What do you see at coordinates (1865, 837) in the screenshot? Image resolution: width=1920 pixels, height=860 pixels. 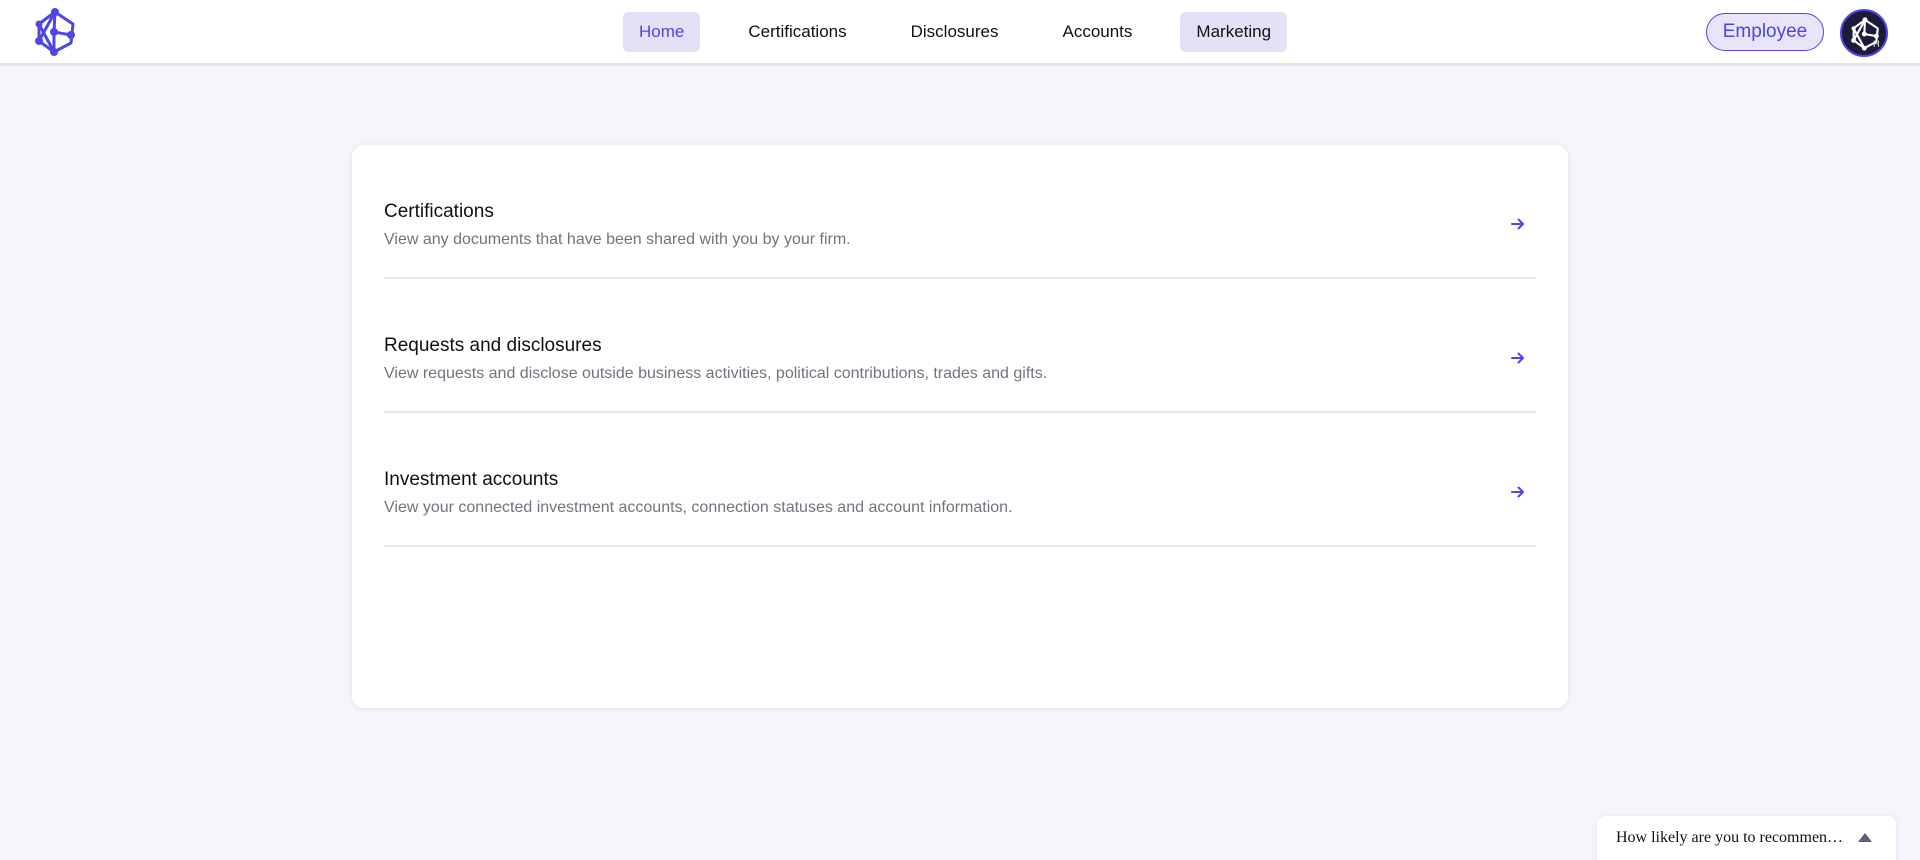 I see `caret-up-icon` at bounding box center [1865, 837].